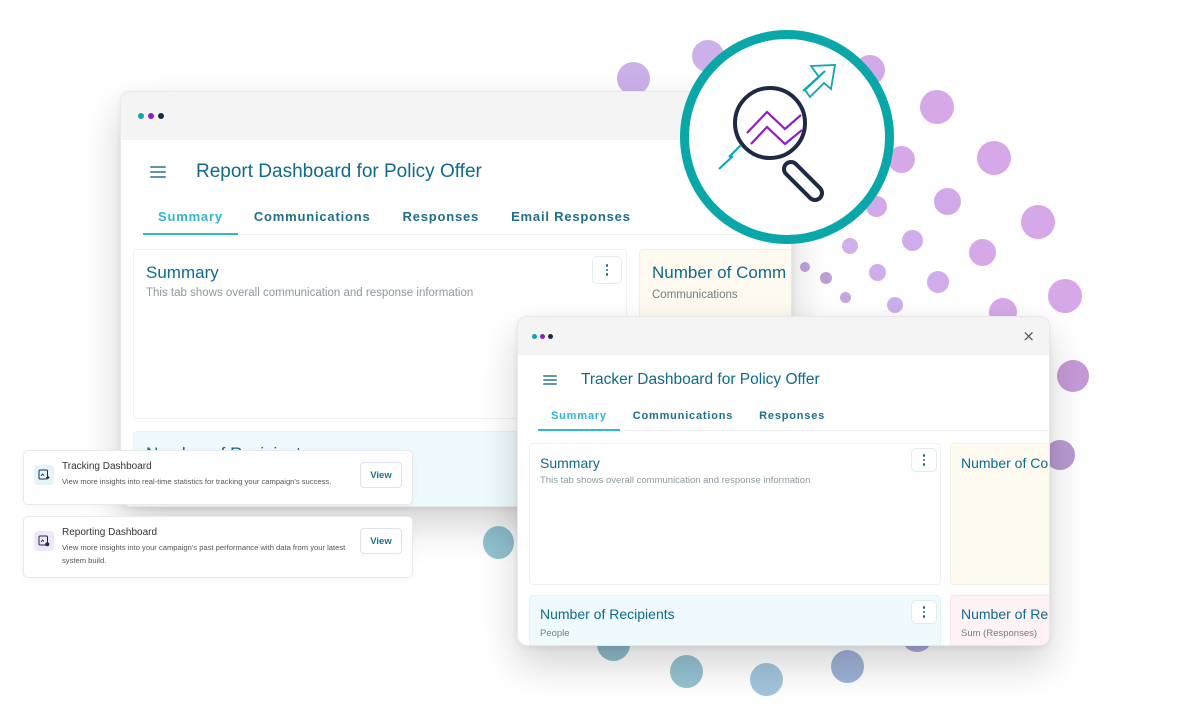 The width and height of the screenshot is (1183, 725). What do you see at coordinates (1005, 614) in the screenshot?
I see `card-title: Number of Re` at bounding box center [1005, 614].